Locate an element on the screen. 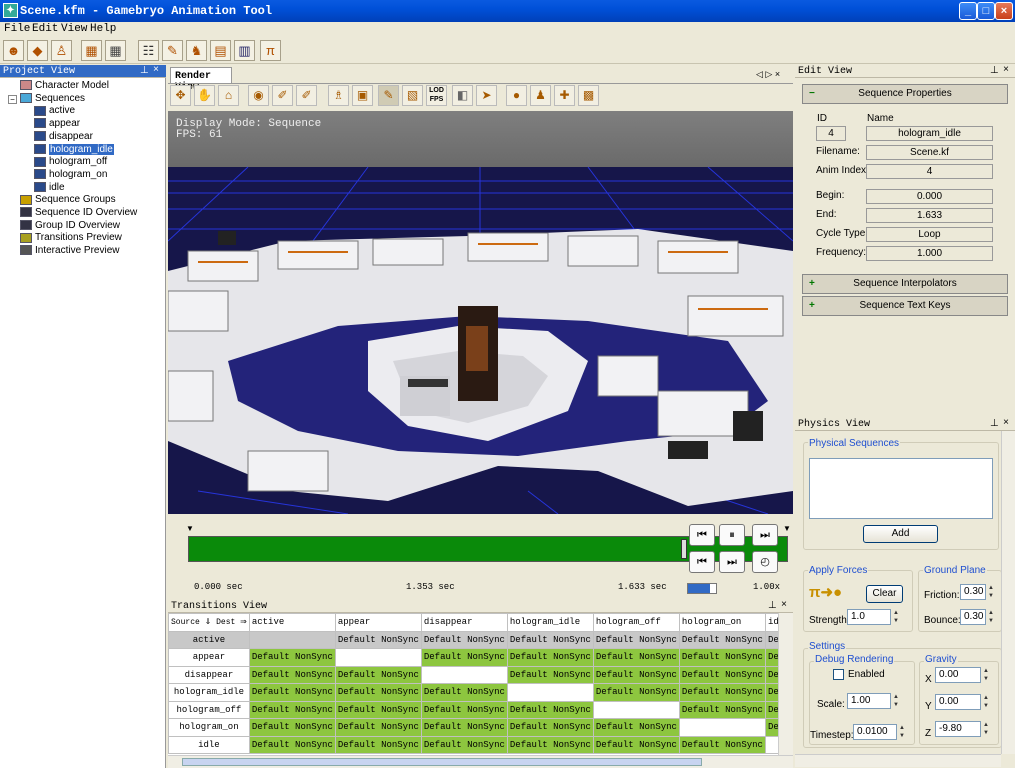 Image resolution: width=1015 pixels, height=768 pixels. tree-icon: ☷ is located at coordinates (148, 50).